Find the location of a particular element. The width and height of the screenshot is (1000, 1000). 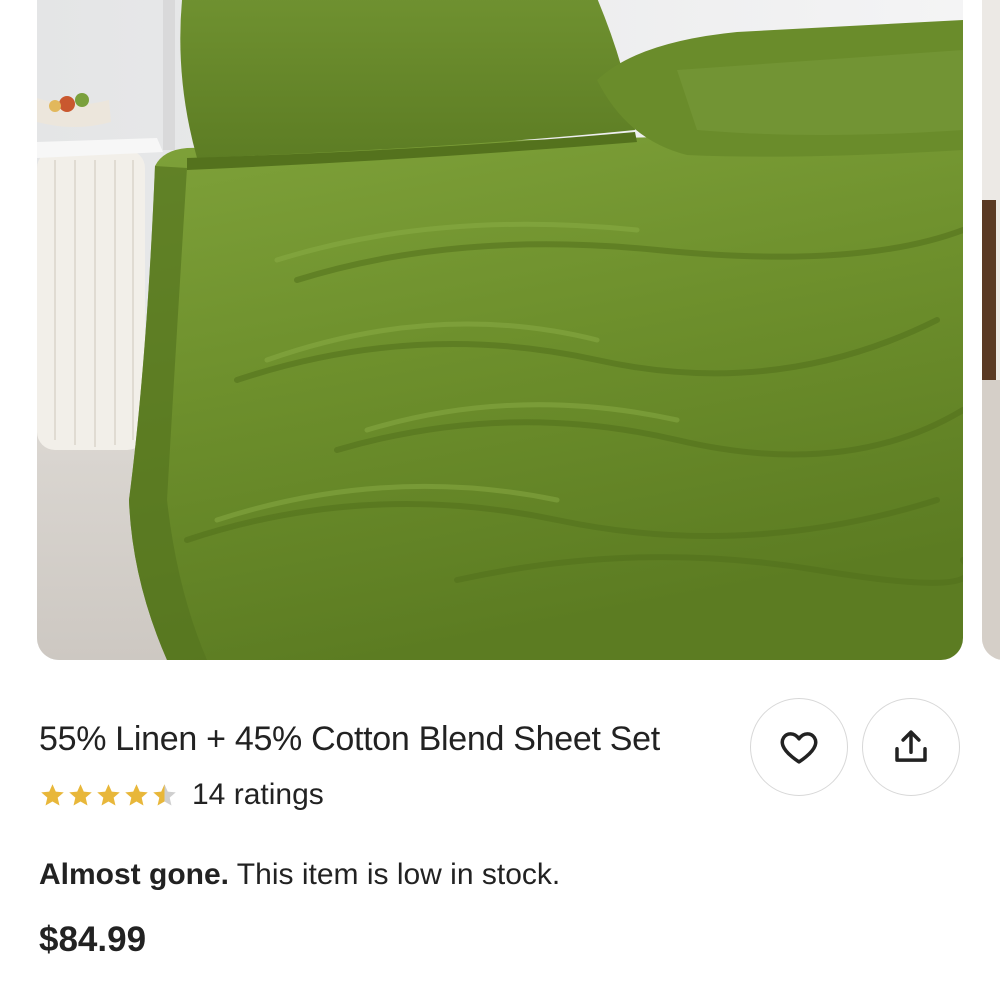

rating-count: 14 ratings is located at coordinates (258, 795).